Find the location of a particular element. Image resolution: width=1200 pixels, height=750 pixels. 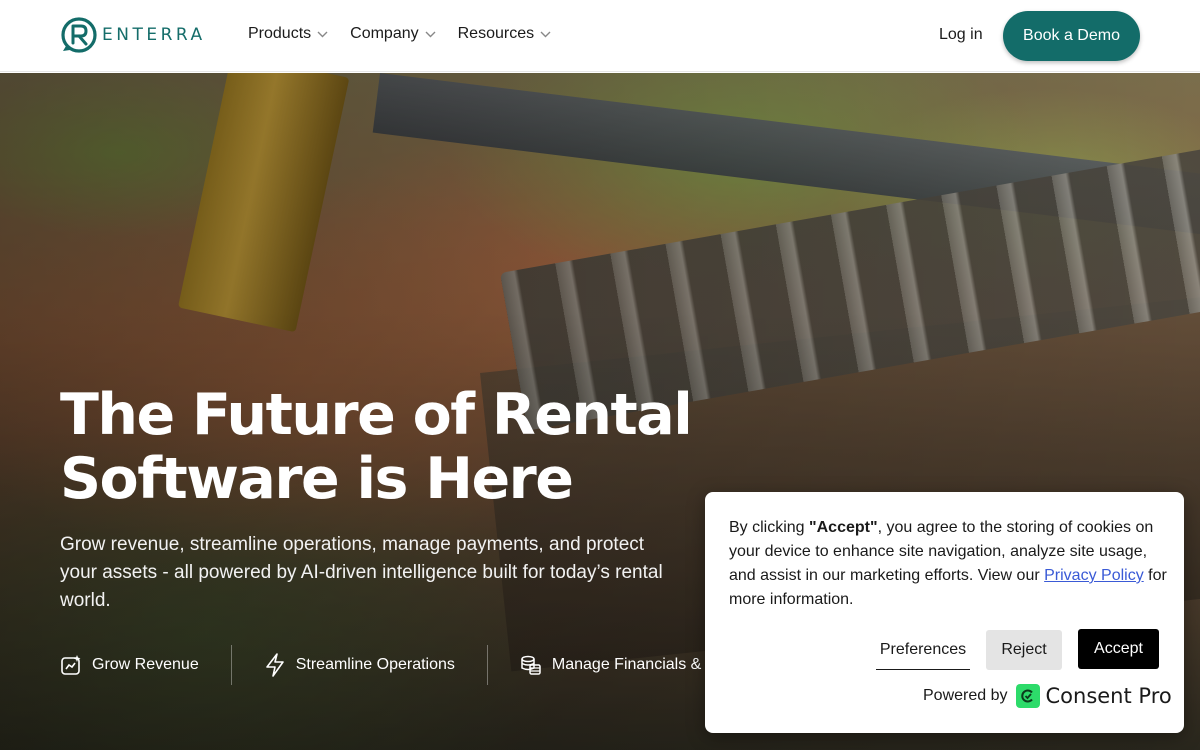

accept-button: Accept is located at coordinates (1118, 649).